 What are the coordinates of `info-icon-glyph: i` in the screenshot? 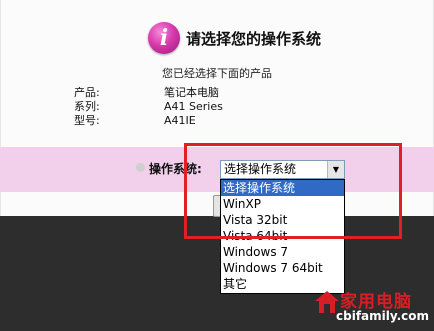 It's located at (164, 38).